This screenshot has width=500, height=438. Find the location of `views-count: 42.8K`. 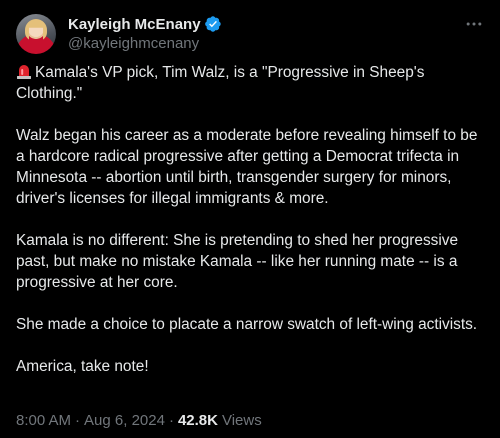

views-count: 42.8K is located at coordinates (197, 420).